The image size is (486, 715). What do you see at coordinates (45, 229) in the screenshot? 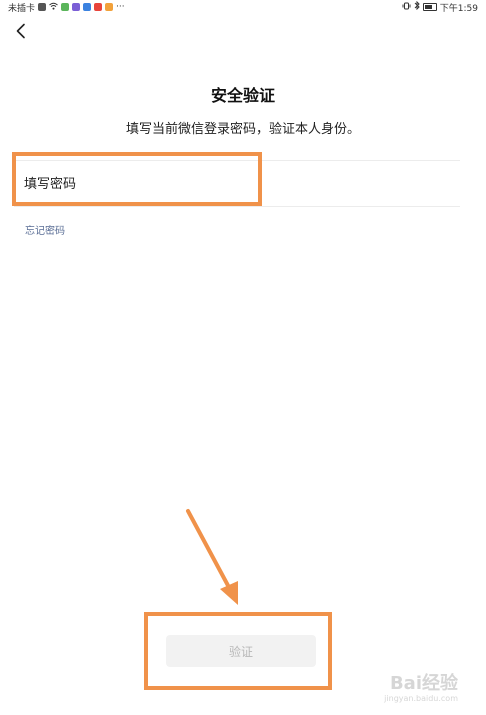
I see `forgot-password-link: 忘记密码` at bounding box center [45, 229].